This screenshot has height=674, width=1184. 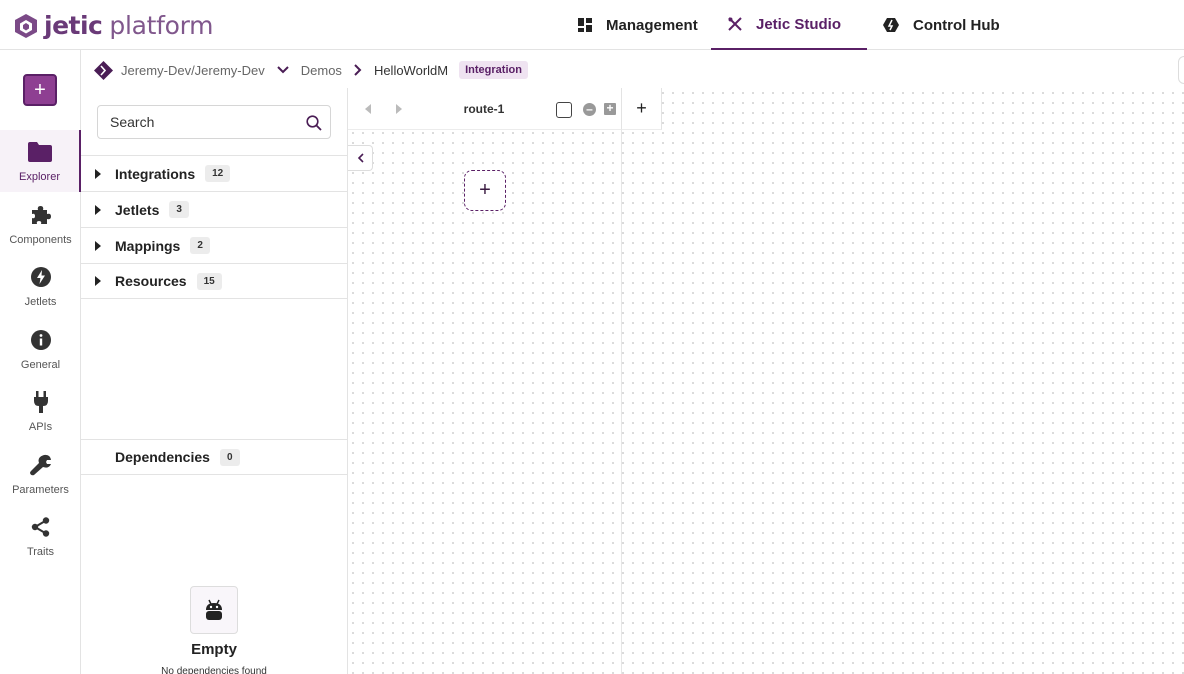 I want to click on rail-item-explorer: Explorer, so click(x=40, y=161).